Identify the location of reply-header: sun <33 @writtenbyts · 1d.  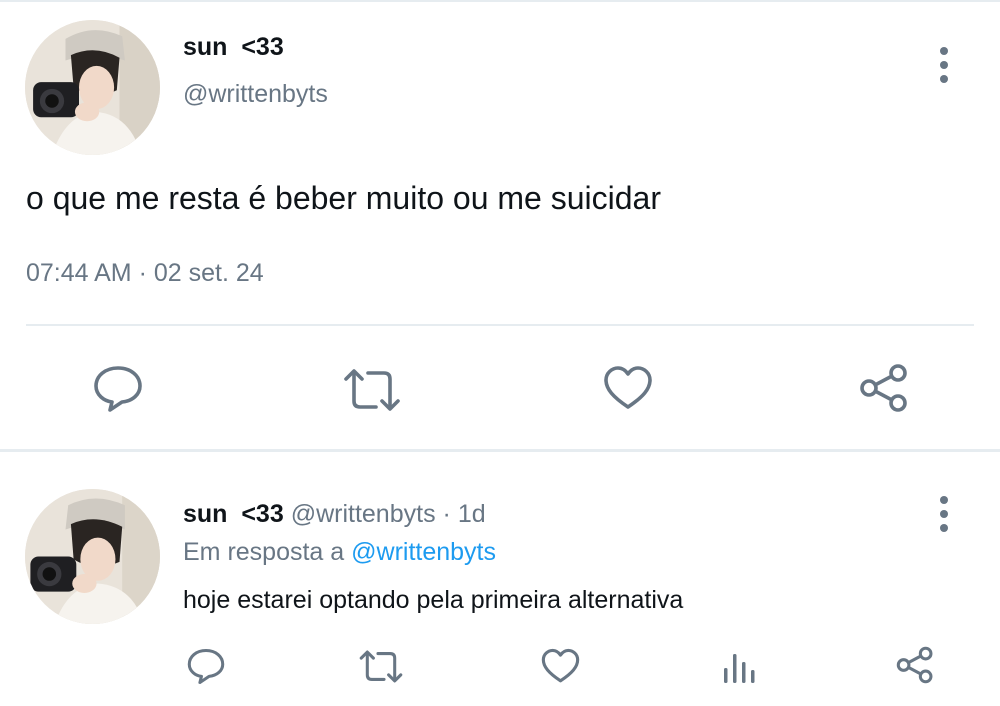
(334, 514).